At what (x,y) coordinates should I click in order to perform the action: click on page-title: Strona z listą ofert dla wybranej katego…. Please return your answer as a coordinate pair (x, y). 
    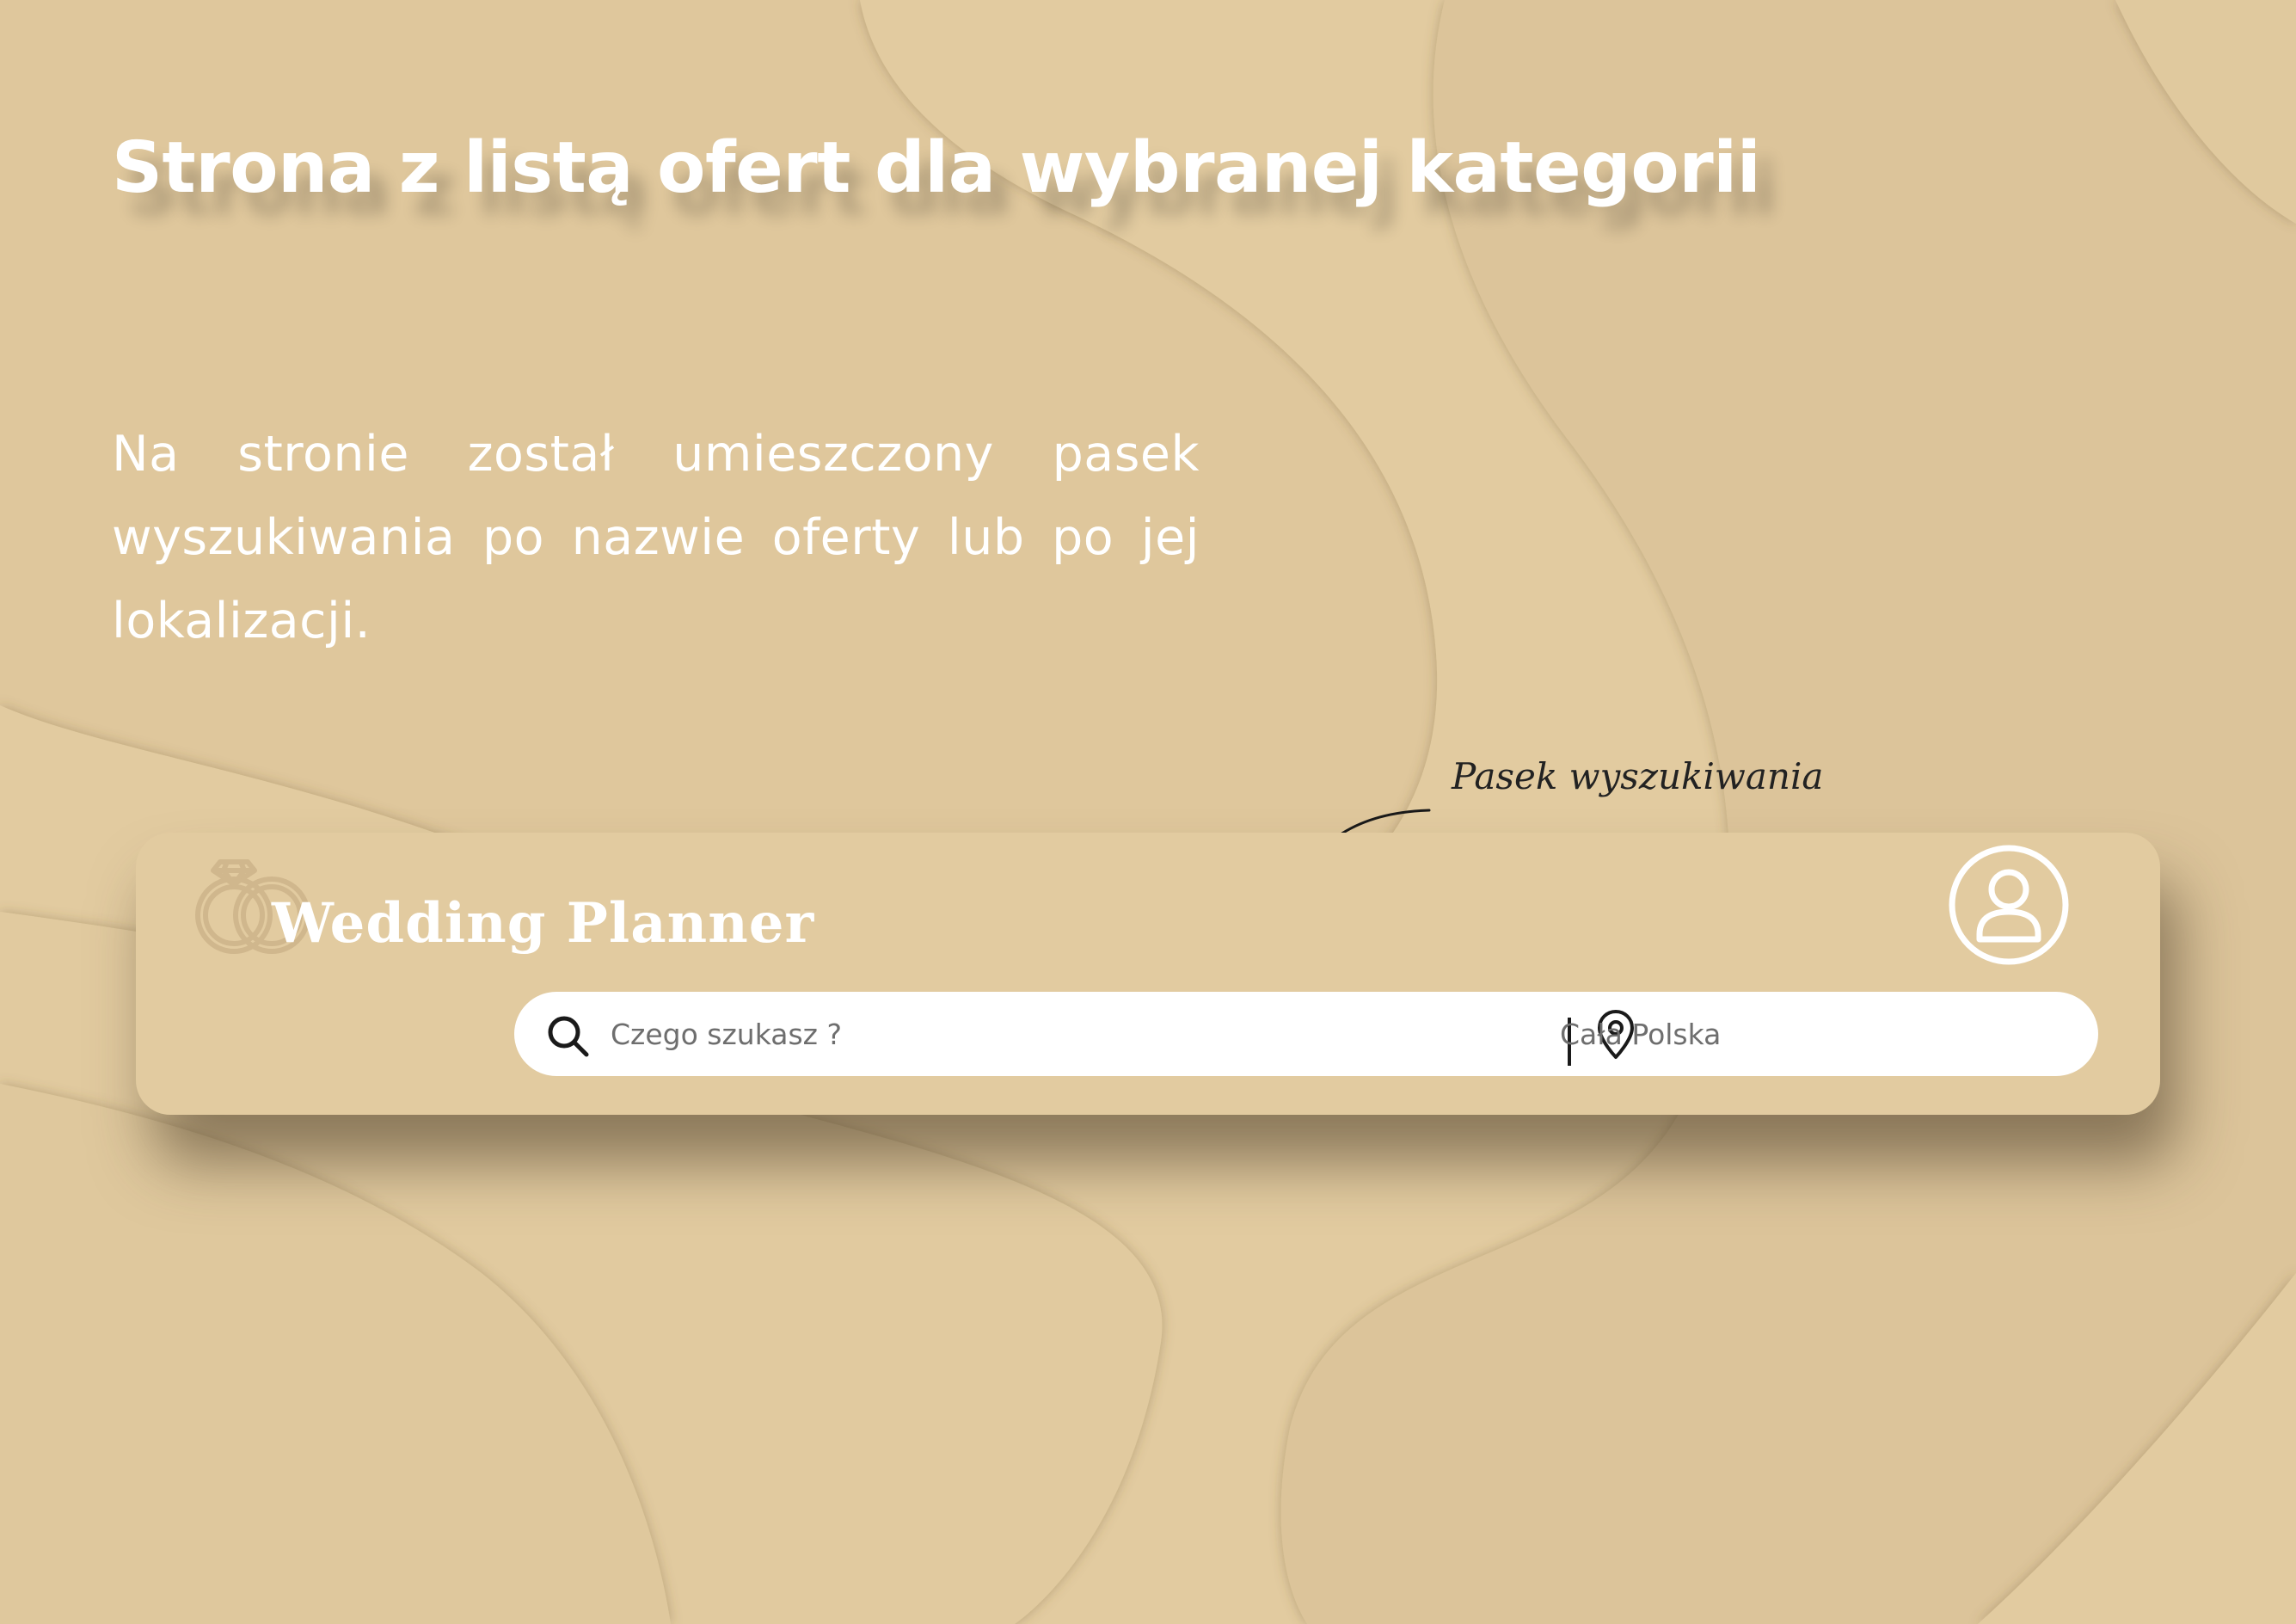
    Looking at the image, I should click on (936, 168).